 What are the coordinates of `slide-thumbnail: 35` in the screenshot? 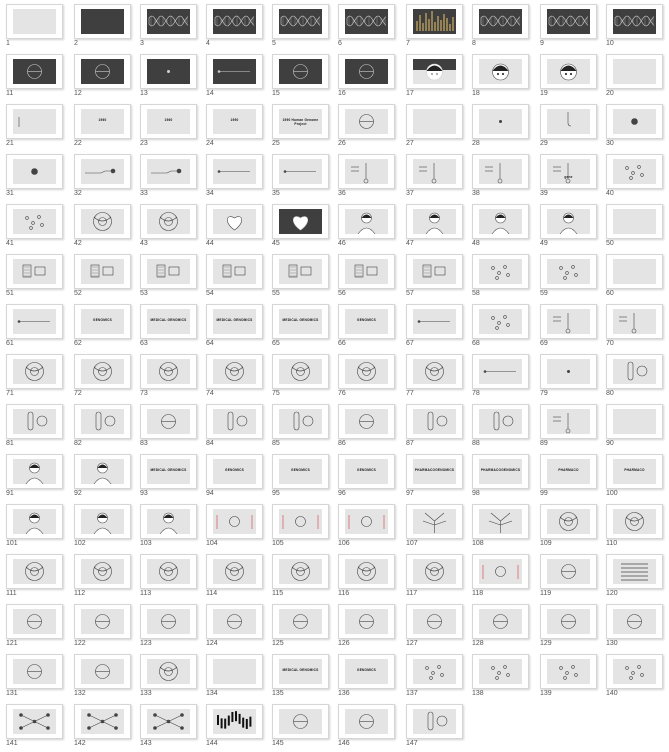 It's located at (300, 177).